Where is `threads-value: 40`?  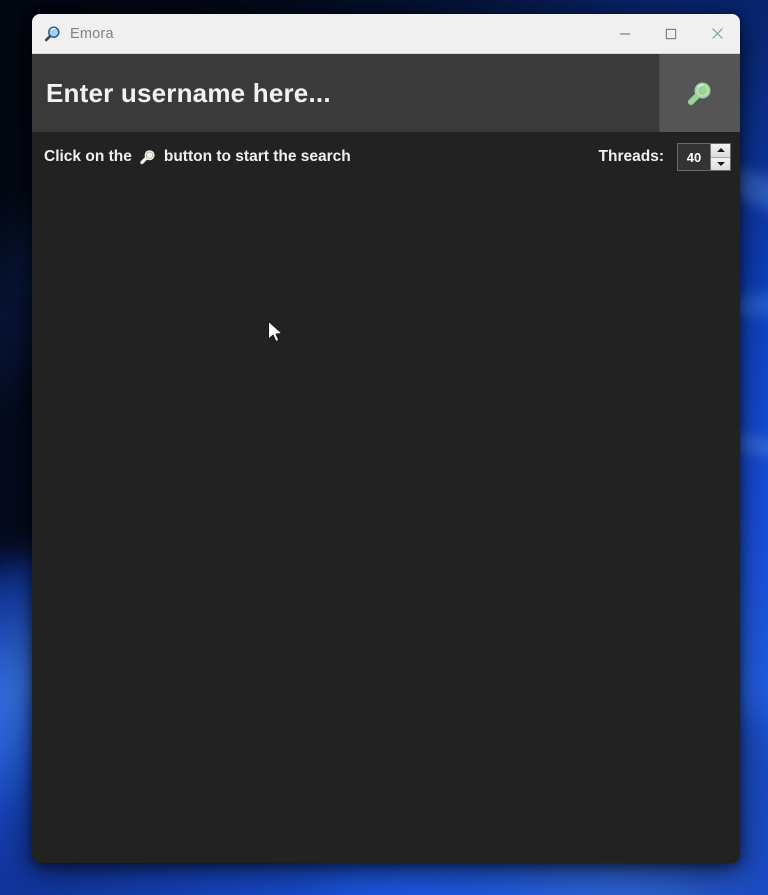 threads-value: 40 is located at coordinates (694, 157).